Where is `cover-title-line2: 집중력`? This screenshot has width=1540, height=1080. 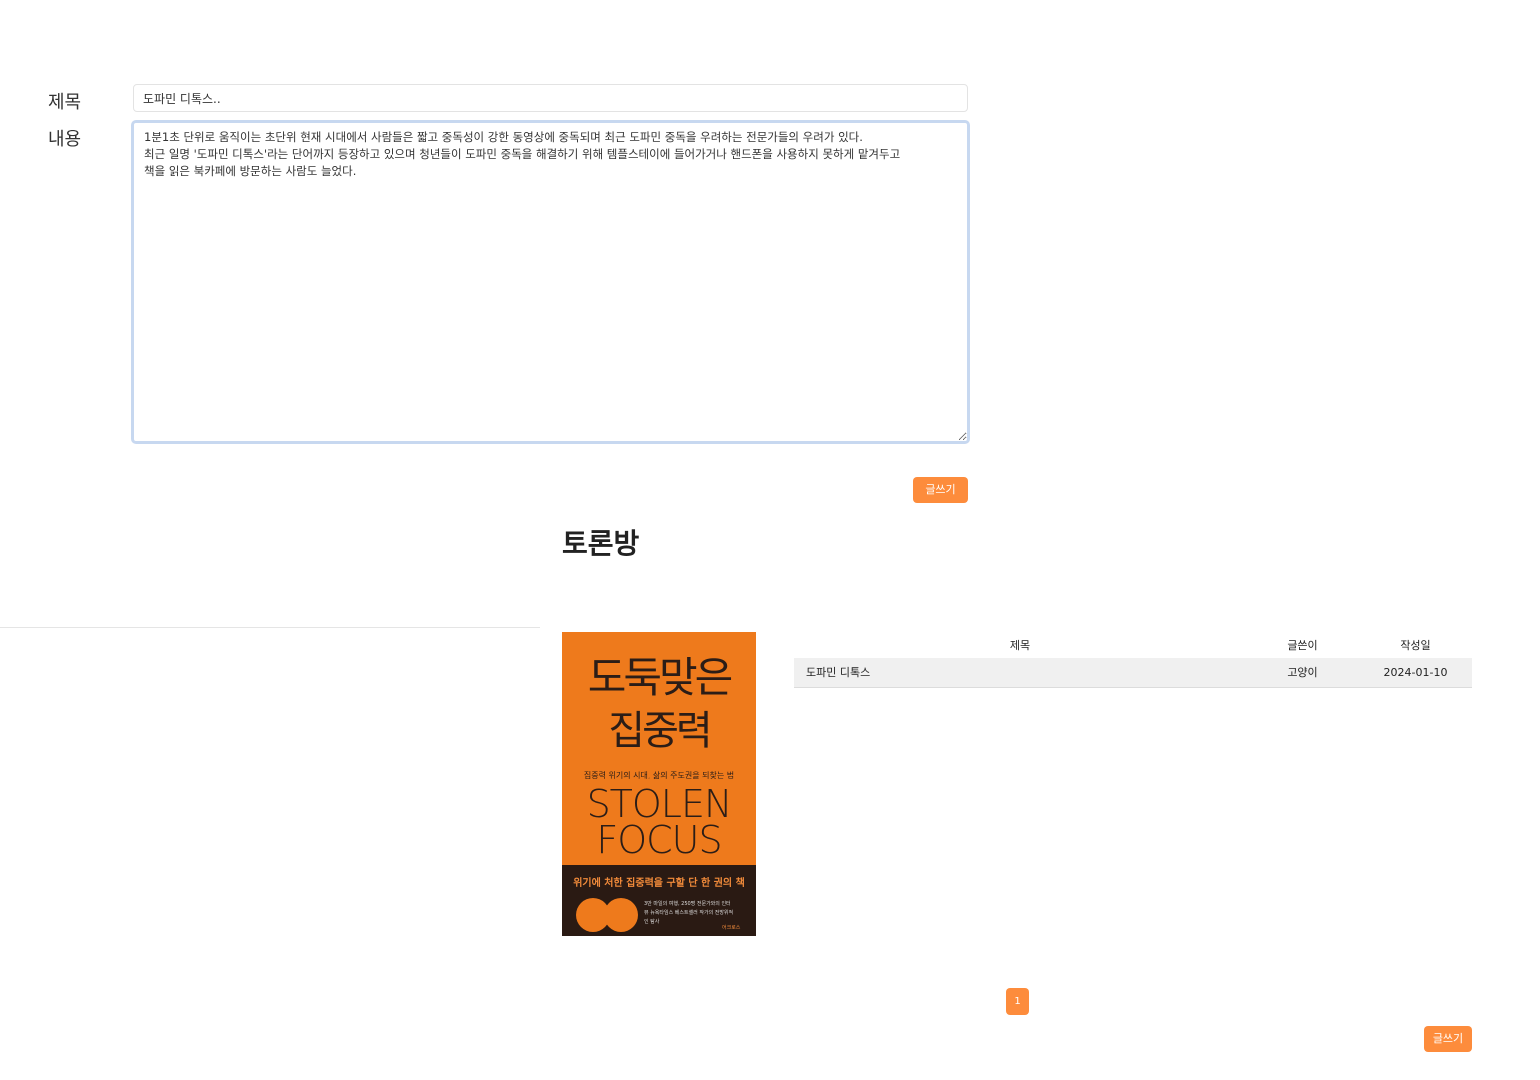 cover-title-line2: 집중력 is located at coordinates (660, 731).